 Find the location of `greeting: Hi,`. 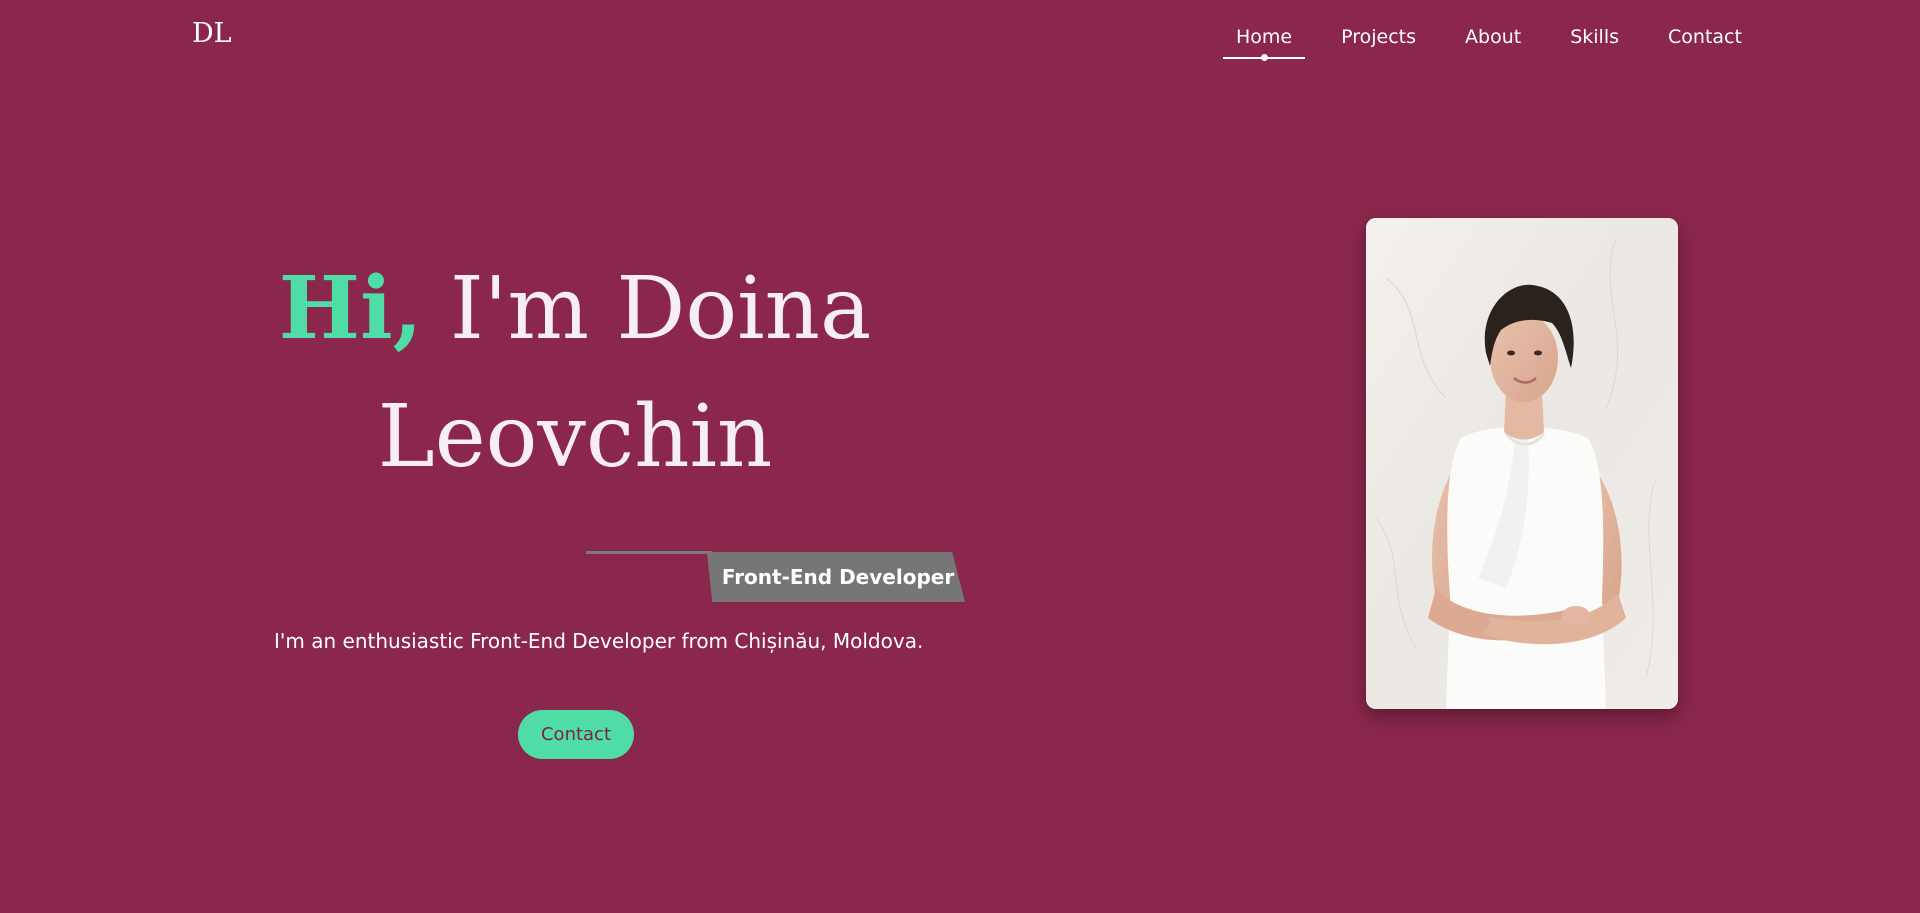

greeting: Hi, is located at coordinates (350, 308).